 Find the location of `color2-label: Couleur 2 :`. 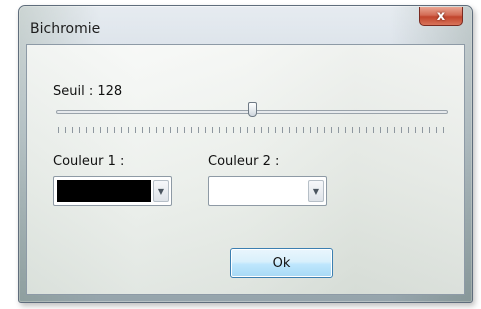

color2-label: Couleur 2 : is located at coordinates (244, 161).